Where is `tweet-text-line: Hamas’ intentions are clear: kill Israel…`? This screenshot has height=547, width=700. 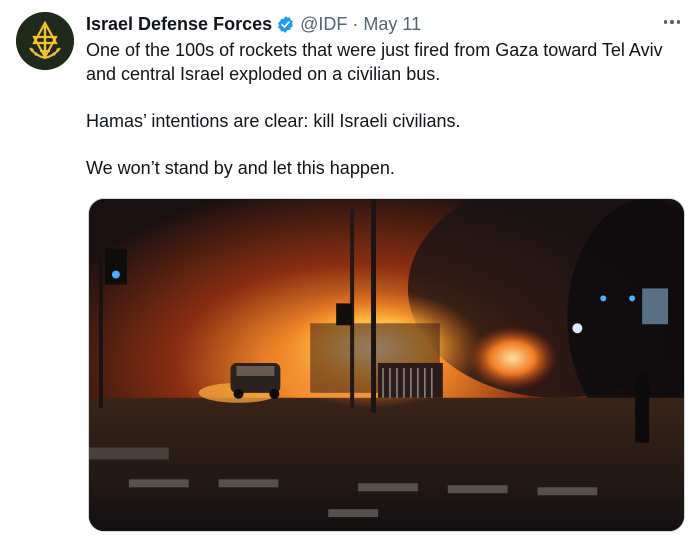
tweet-text-line: Hamas’ intentions are clear: kill Israel… is located at coordinates (273, 120).